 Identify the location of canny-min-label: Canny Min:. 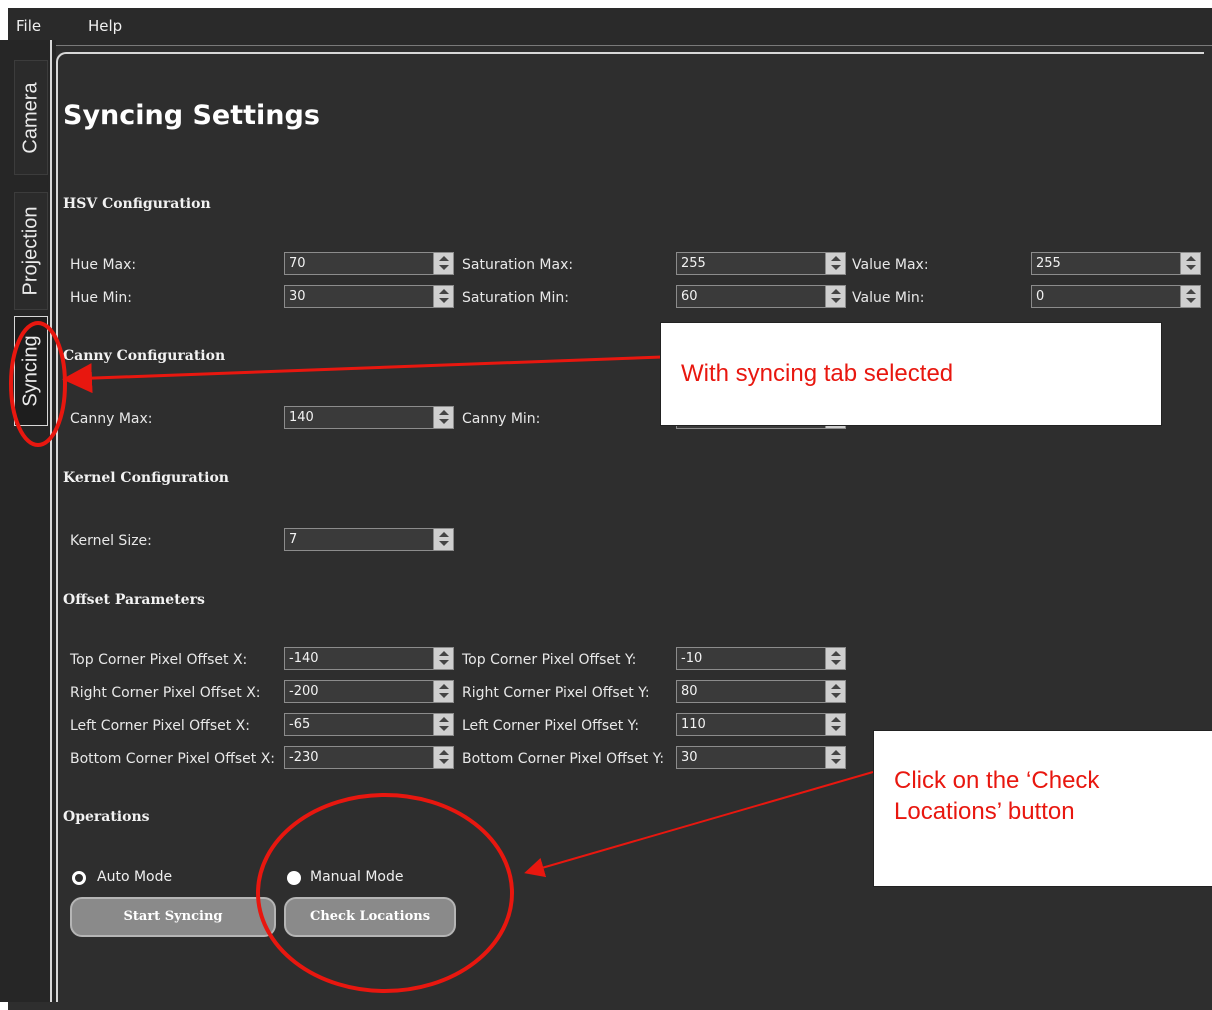
(501, 419).